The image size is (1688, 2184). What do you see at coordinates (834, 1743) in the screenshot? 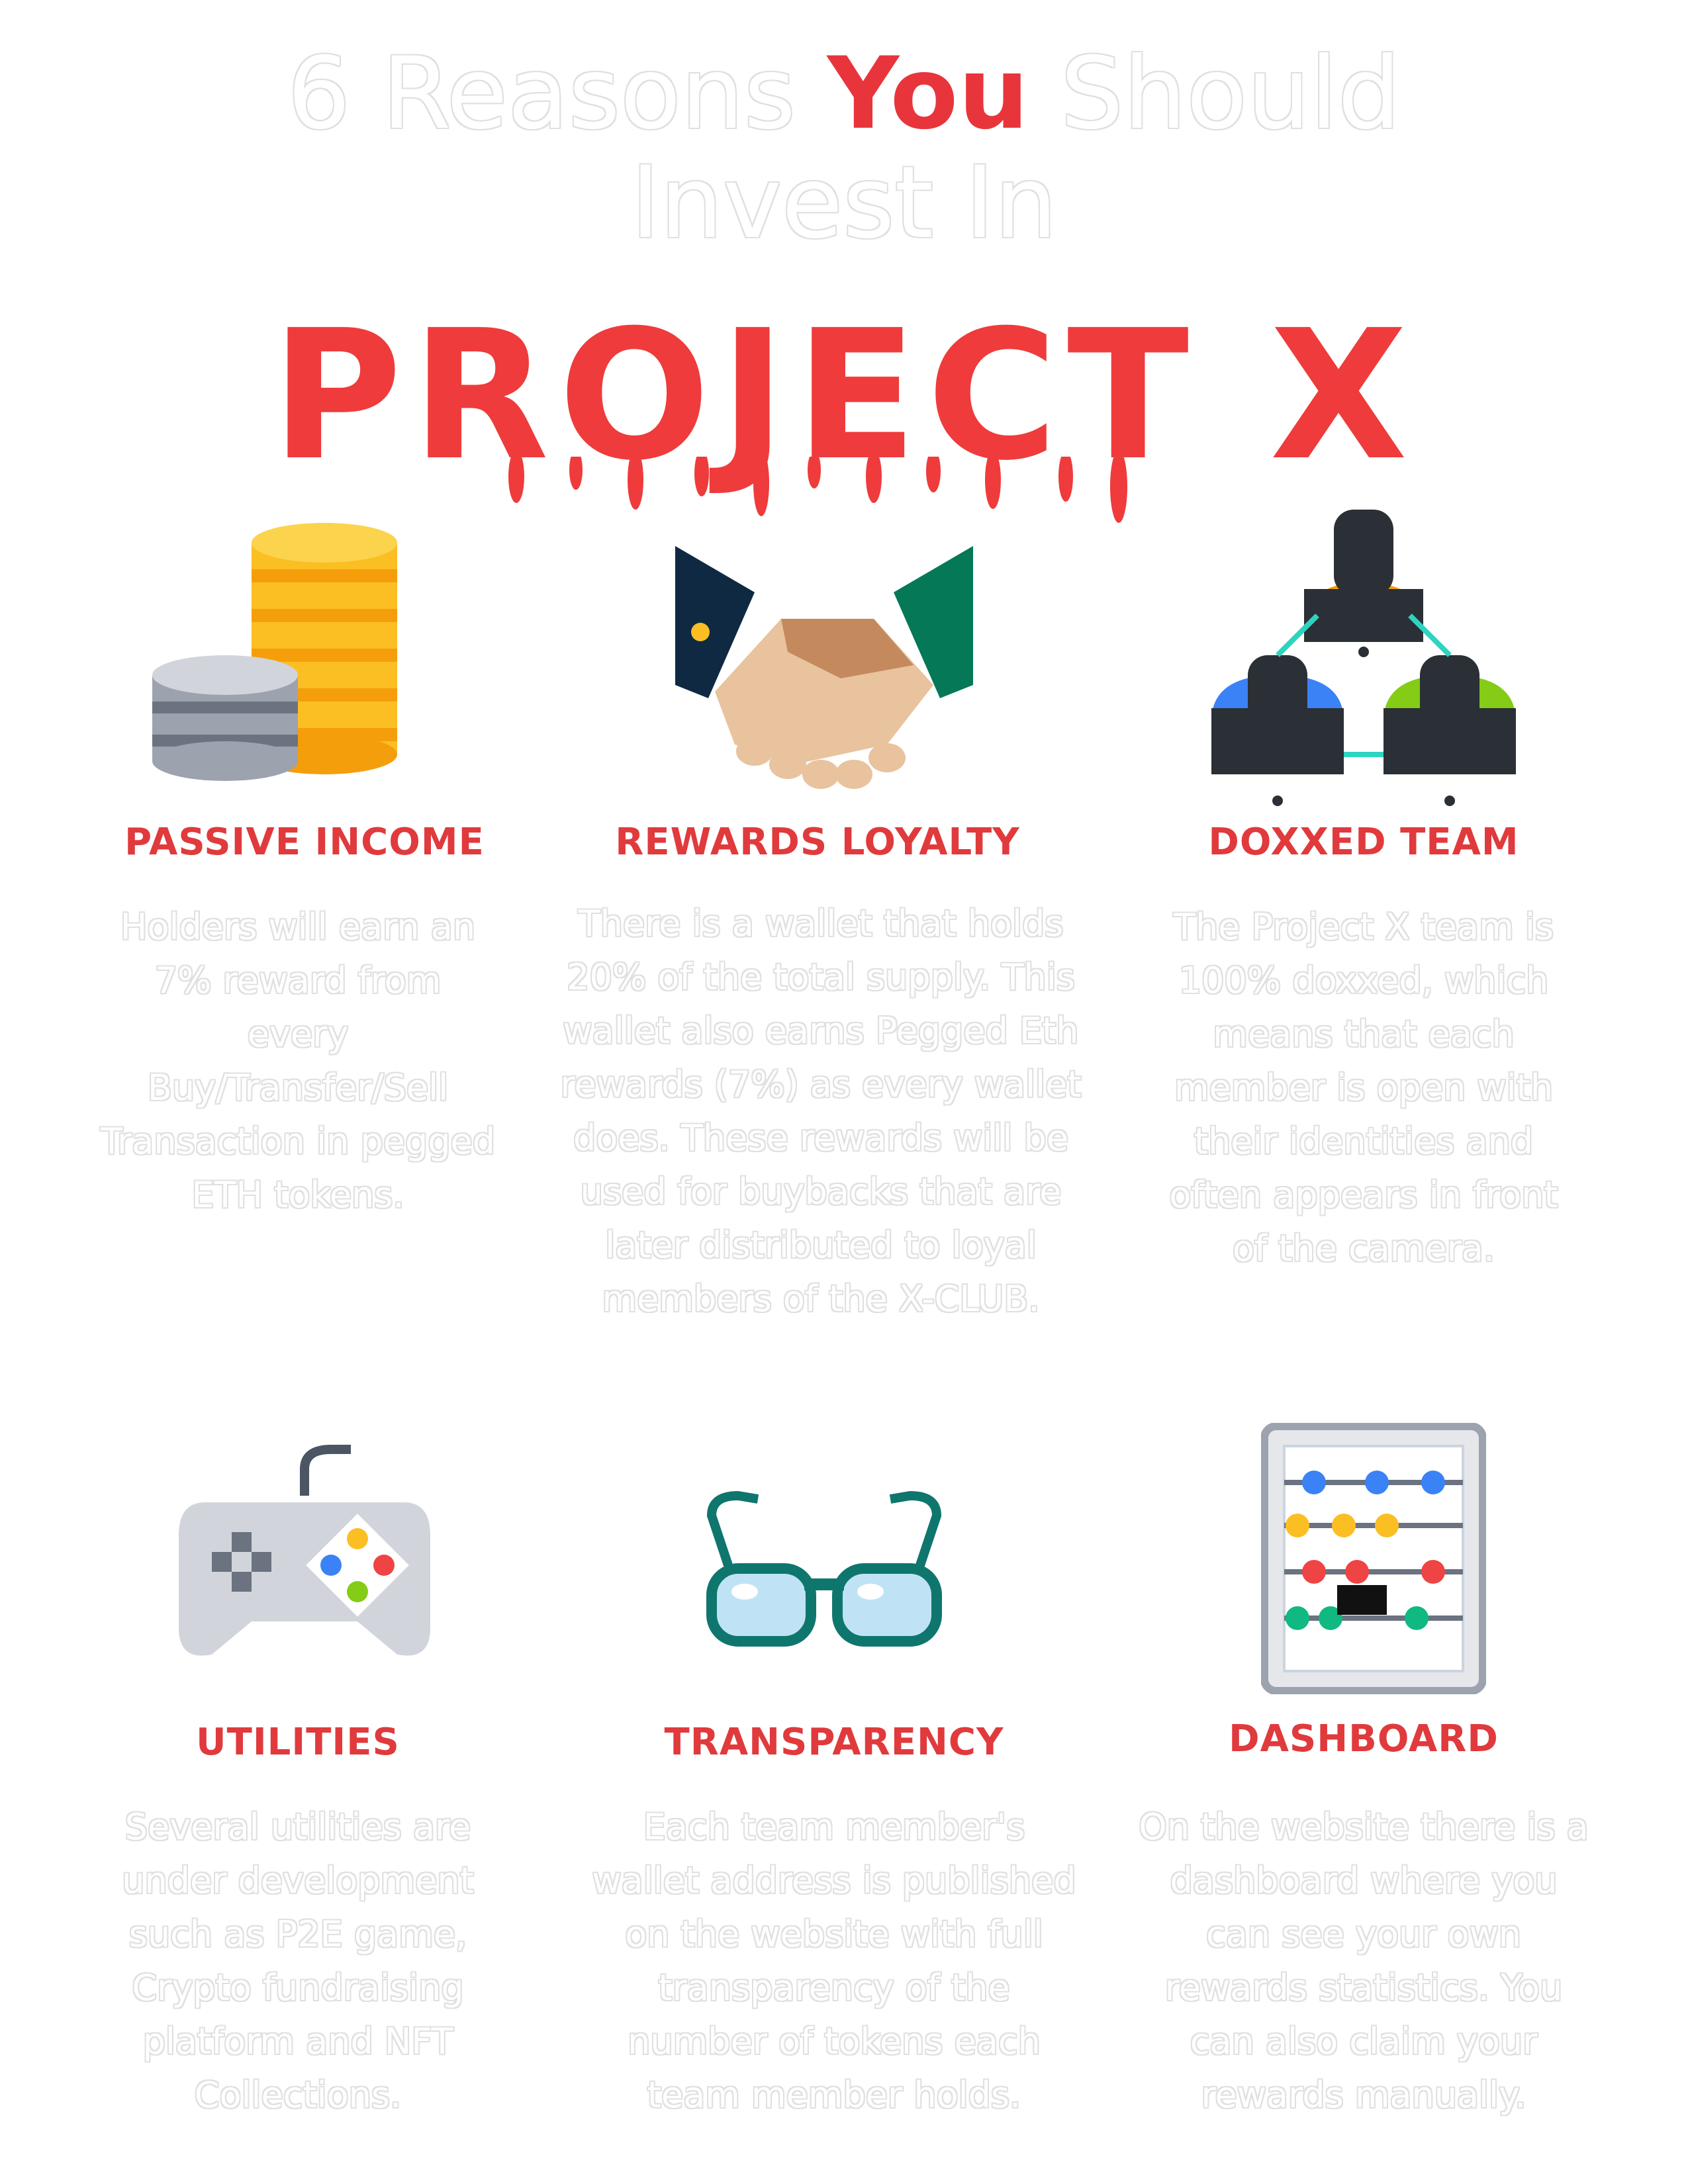
I see `feature-title-transparency: TRANSPARENCY` at bounding box center [834, 1743].